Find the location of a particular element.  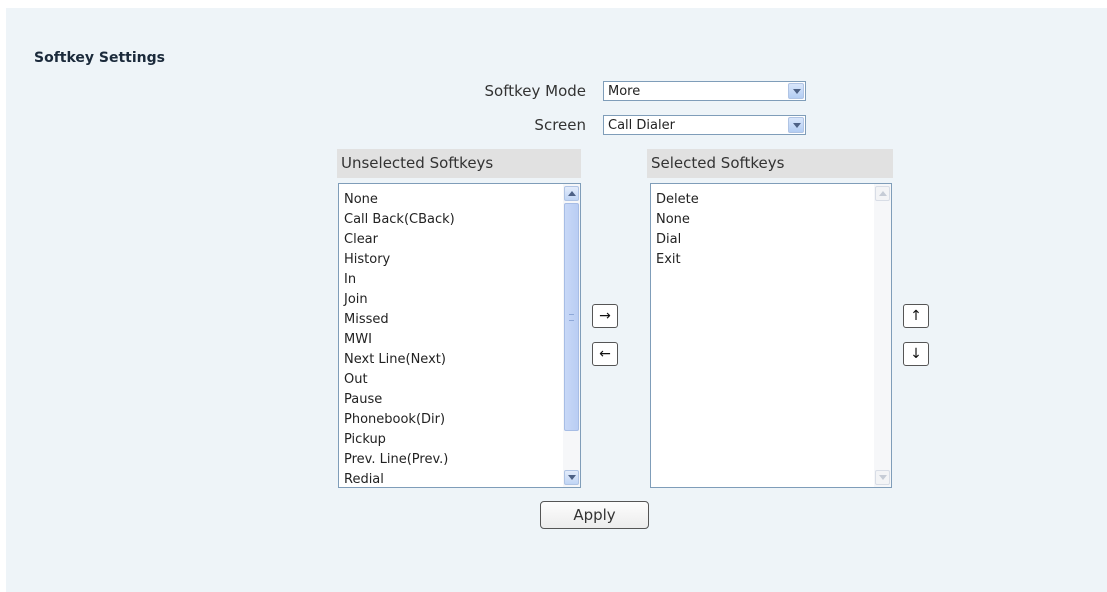

apply-button: Apply is located at coordinates (594, 515).